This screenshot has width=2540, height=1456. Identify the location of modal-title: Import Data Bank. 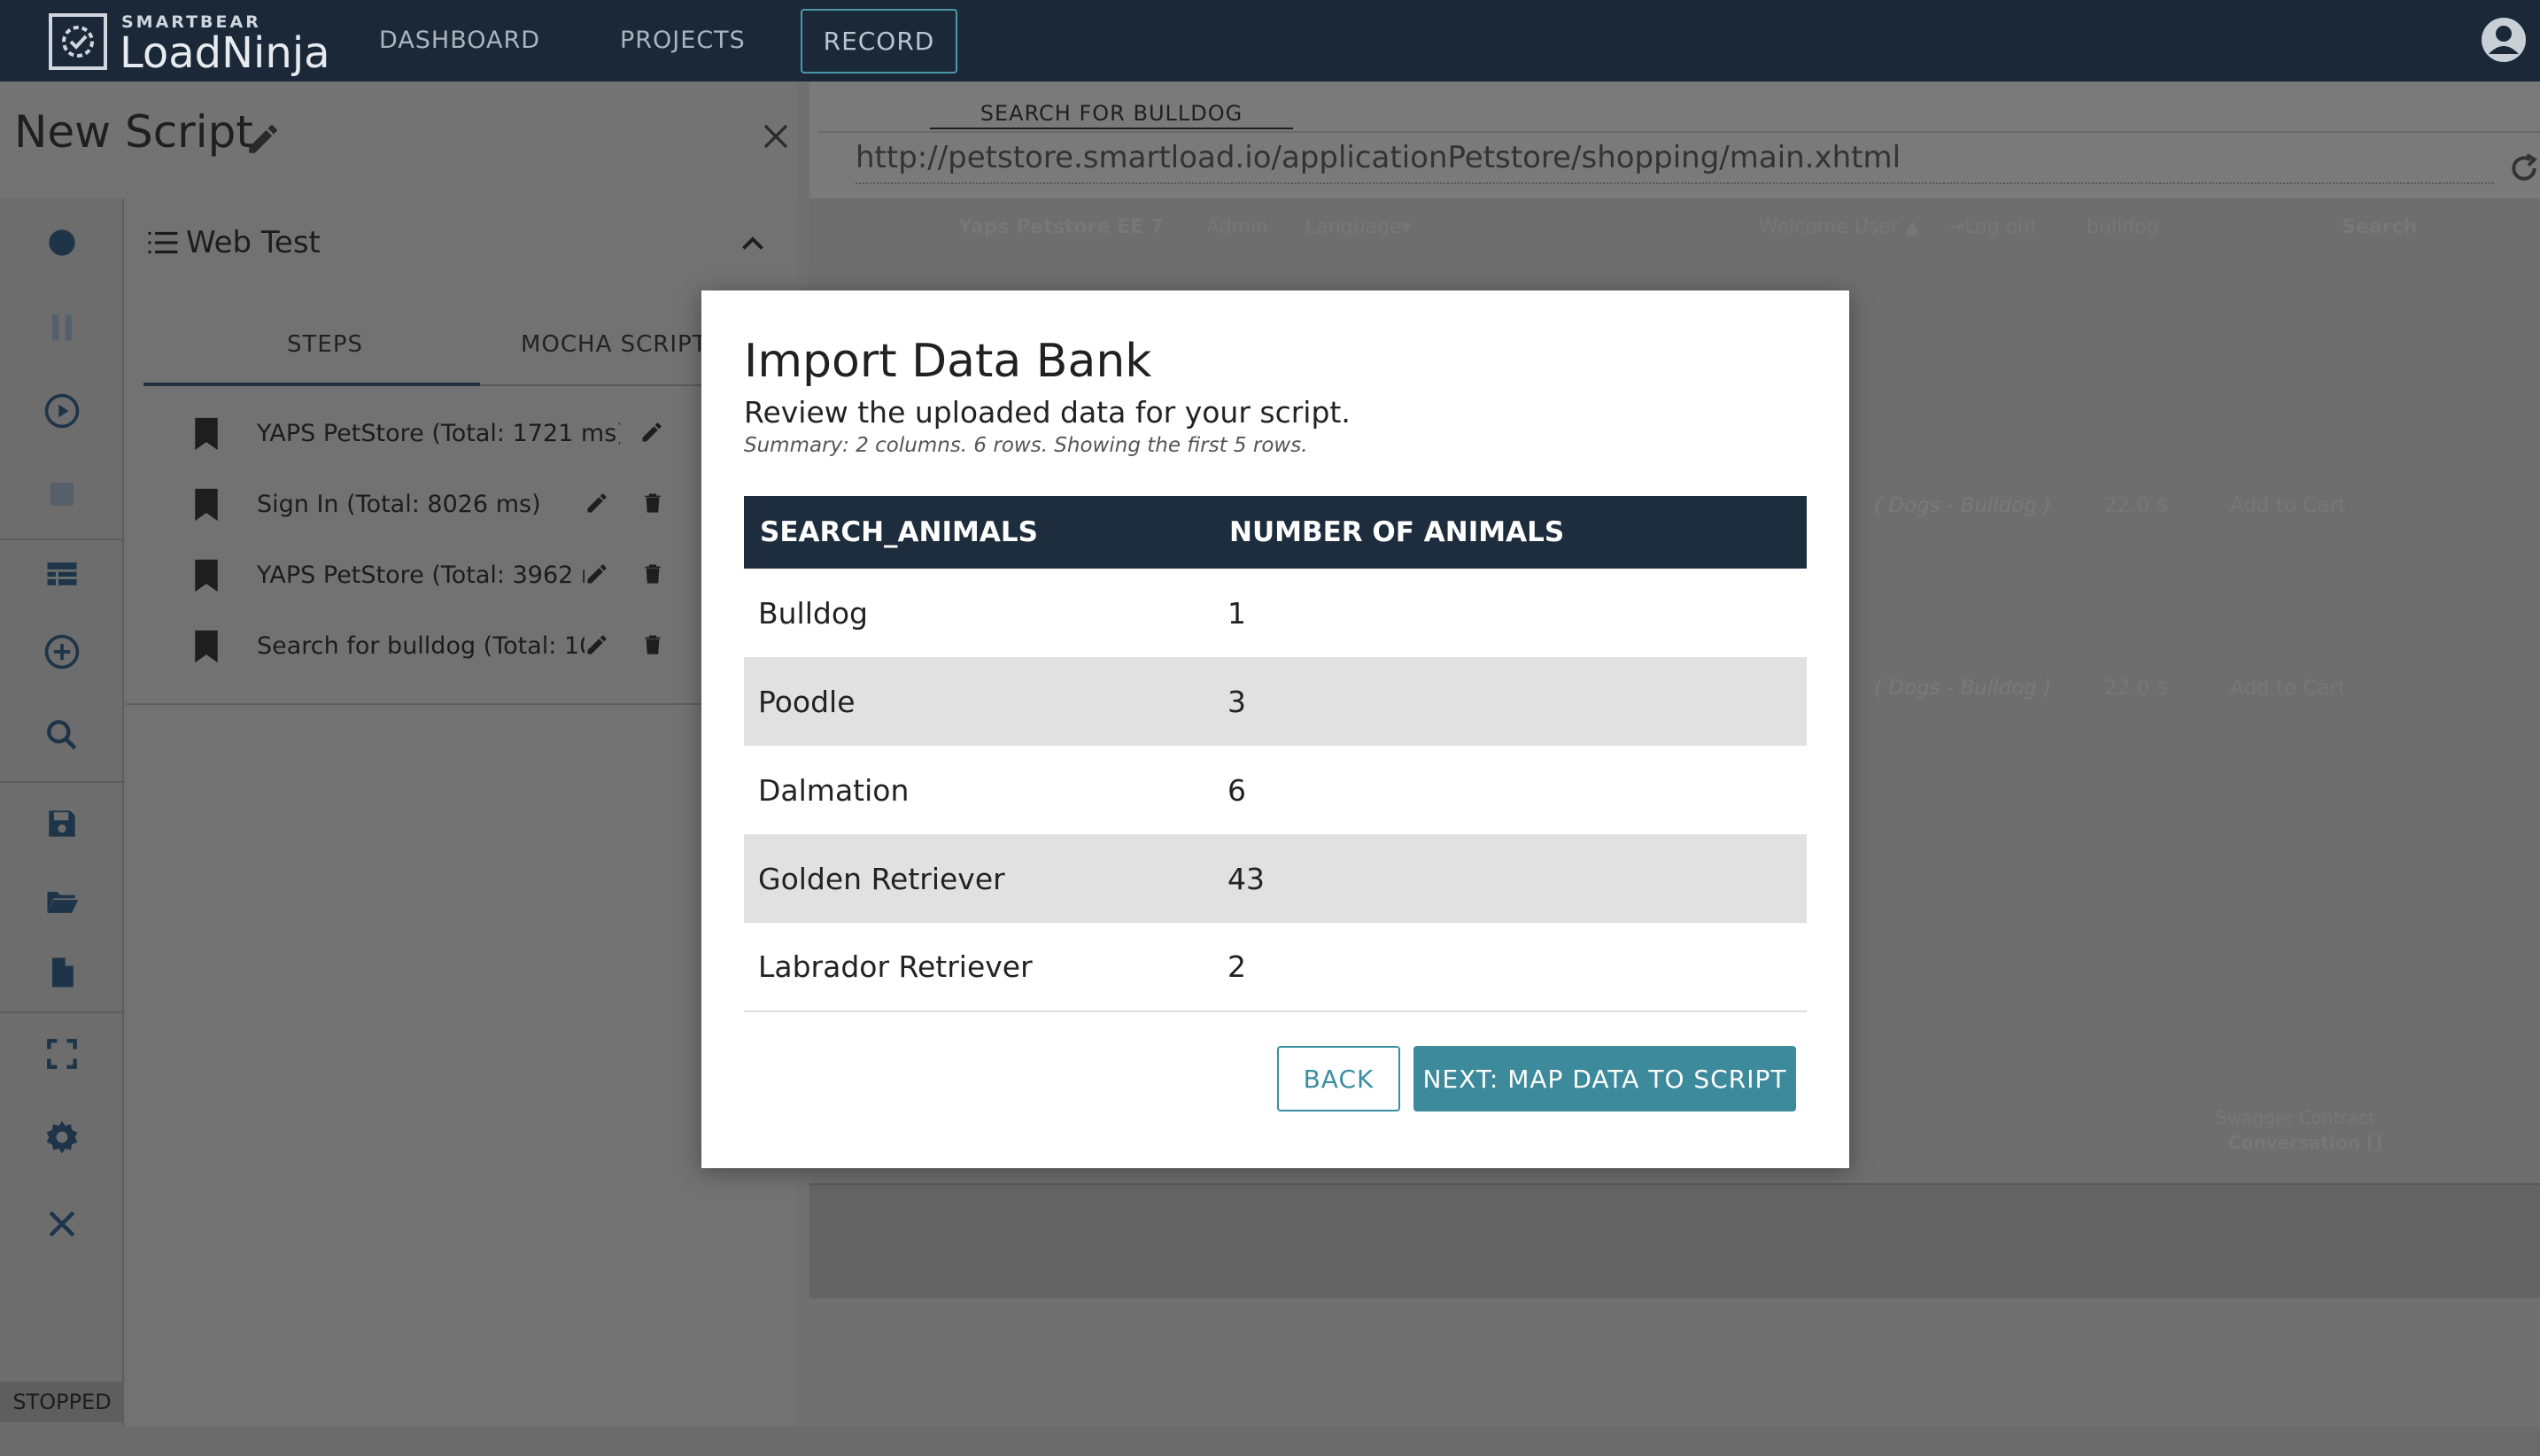
(948, 361).